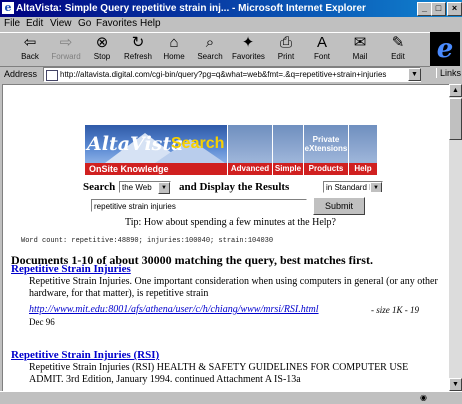 Image resolution: width=462 pixels, height=404 pixels. I want to click on toolbar-label: Mail, so click(360, 56).